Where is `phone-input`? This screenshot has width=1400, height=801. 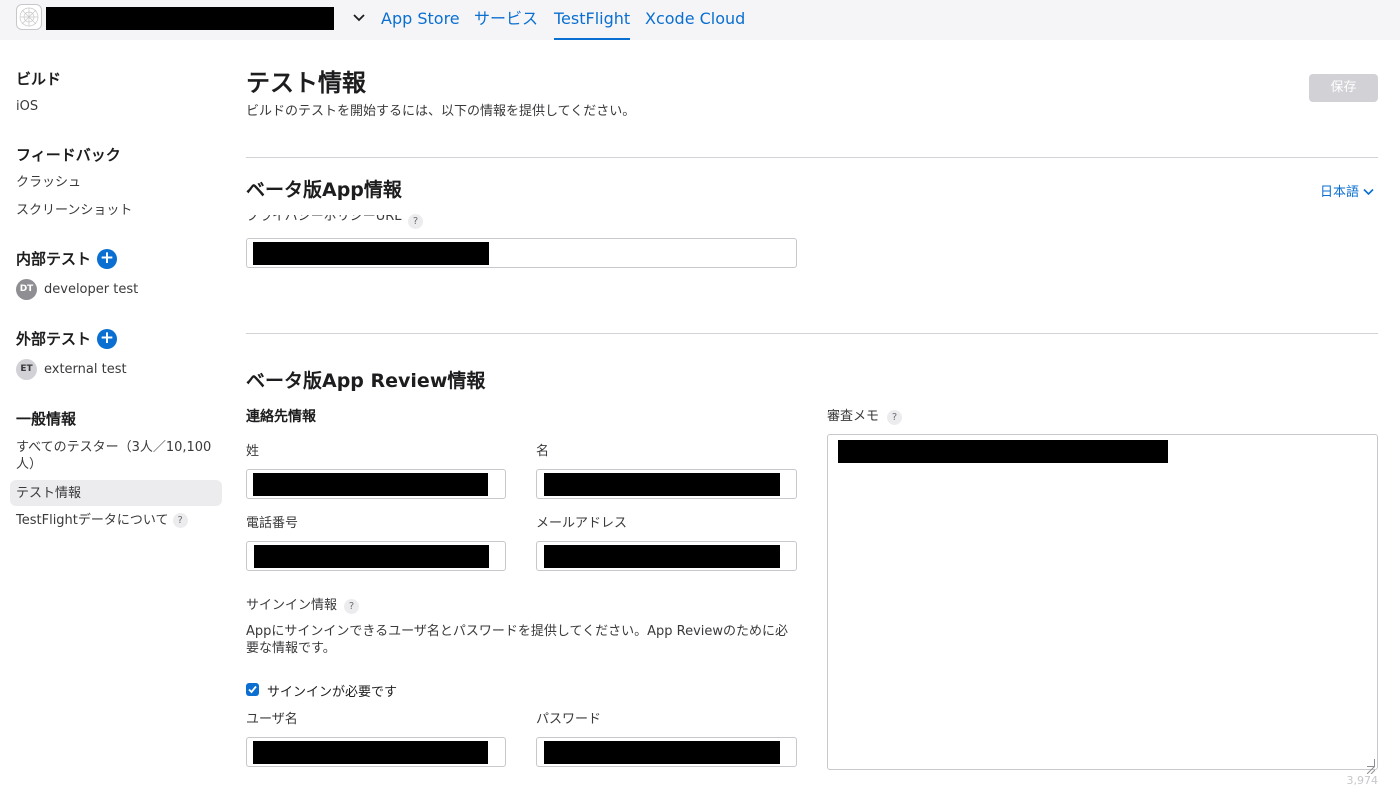
phone-input is located at coordinates (376, 556).